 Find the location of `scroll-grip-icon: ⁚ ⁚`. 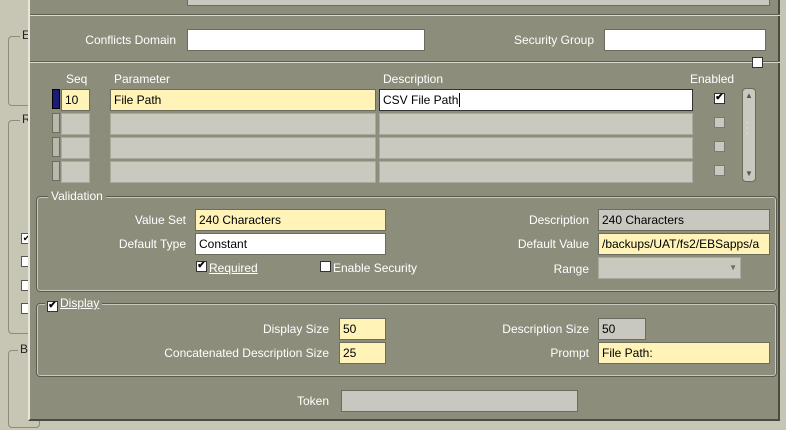

scroll-grip-icon: ⁚ ⁚ is located at coordinates (747, 129).